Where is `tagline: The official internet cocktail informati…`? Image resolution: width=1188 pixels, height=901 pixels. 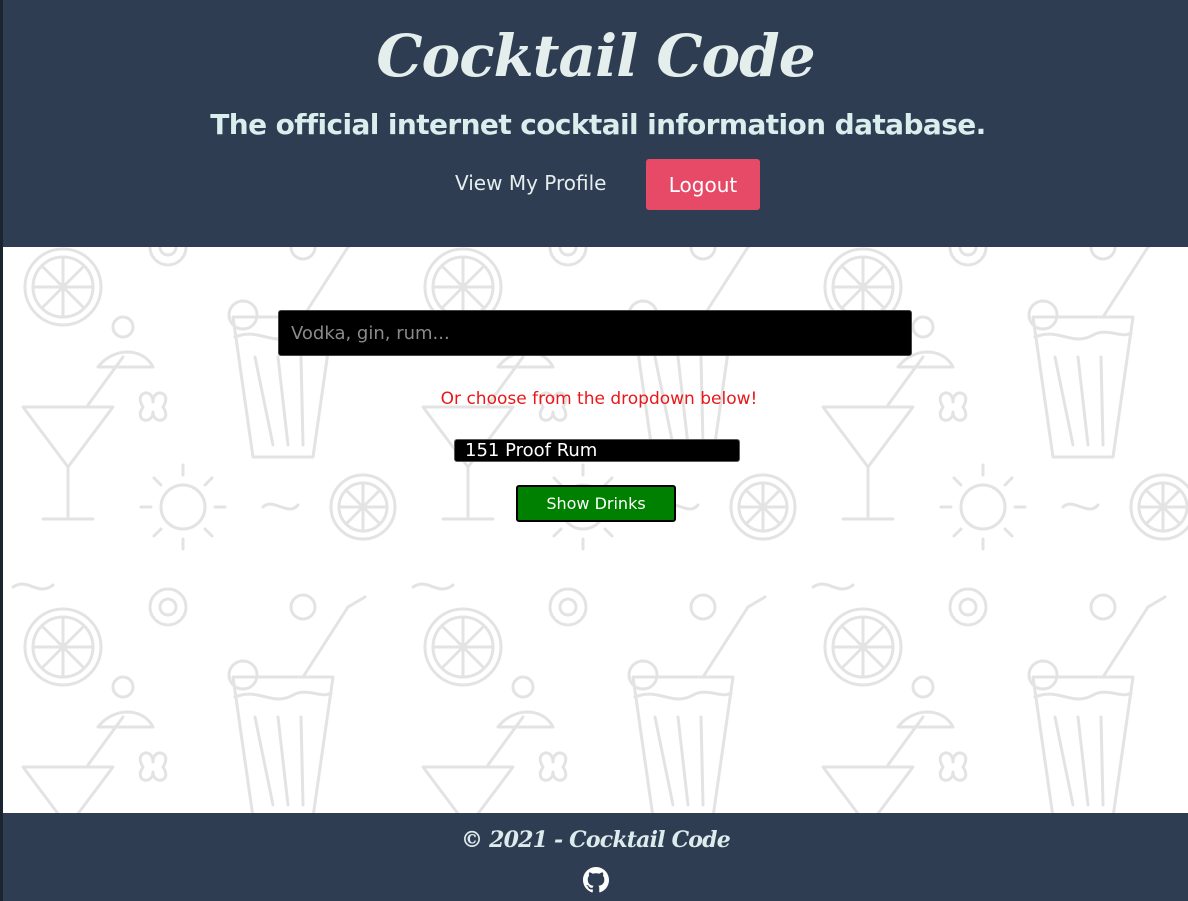
tagline: The official internet cocktail informati… is located at coordinates (598, 124).